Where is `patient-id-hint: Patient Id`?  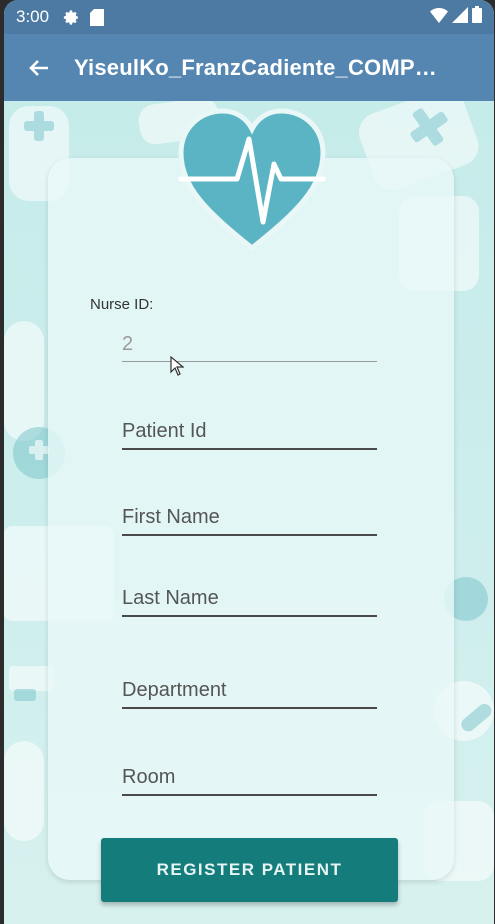 patient-id-hint: Patient Id is located at coordinates (164, 431).